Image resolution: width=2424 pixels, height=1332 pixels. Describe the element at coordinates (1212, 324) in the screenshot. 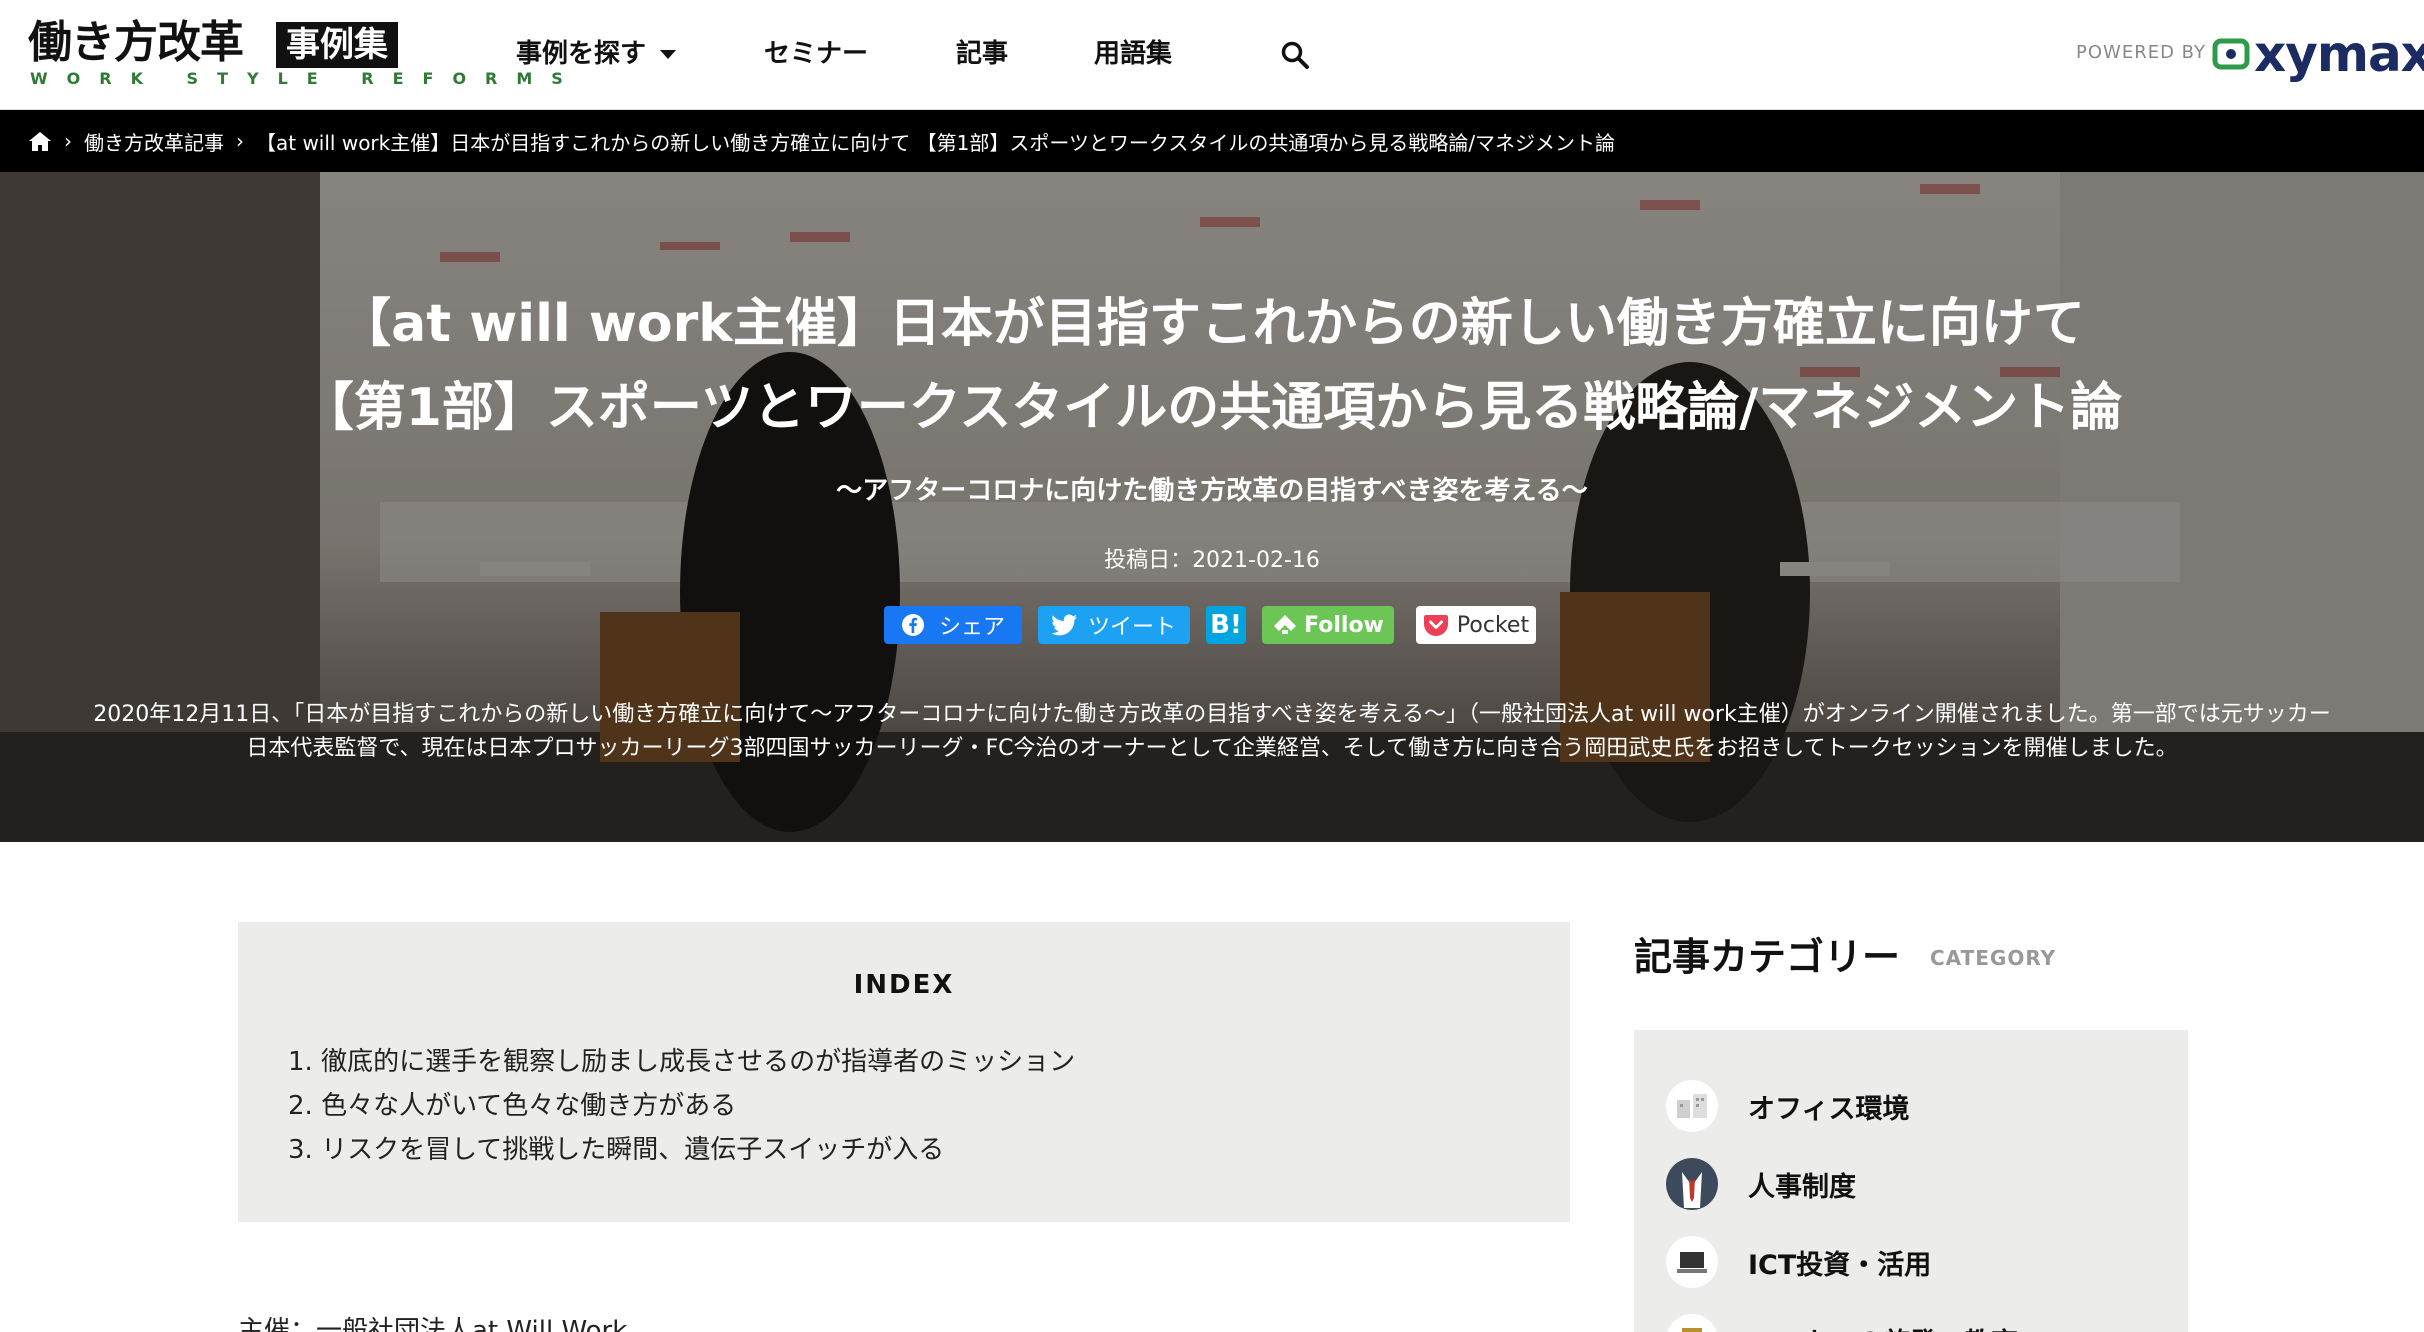

I see `article-title-line1: 【at will work主催】日本が目指すこれからの新しい働き方確立に向けて` at that location.